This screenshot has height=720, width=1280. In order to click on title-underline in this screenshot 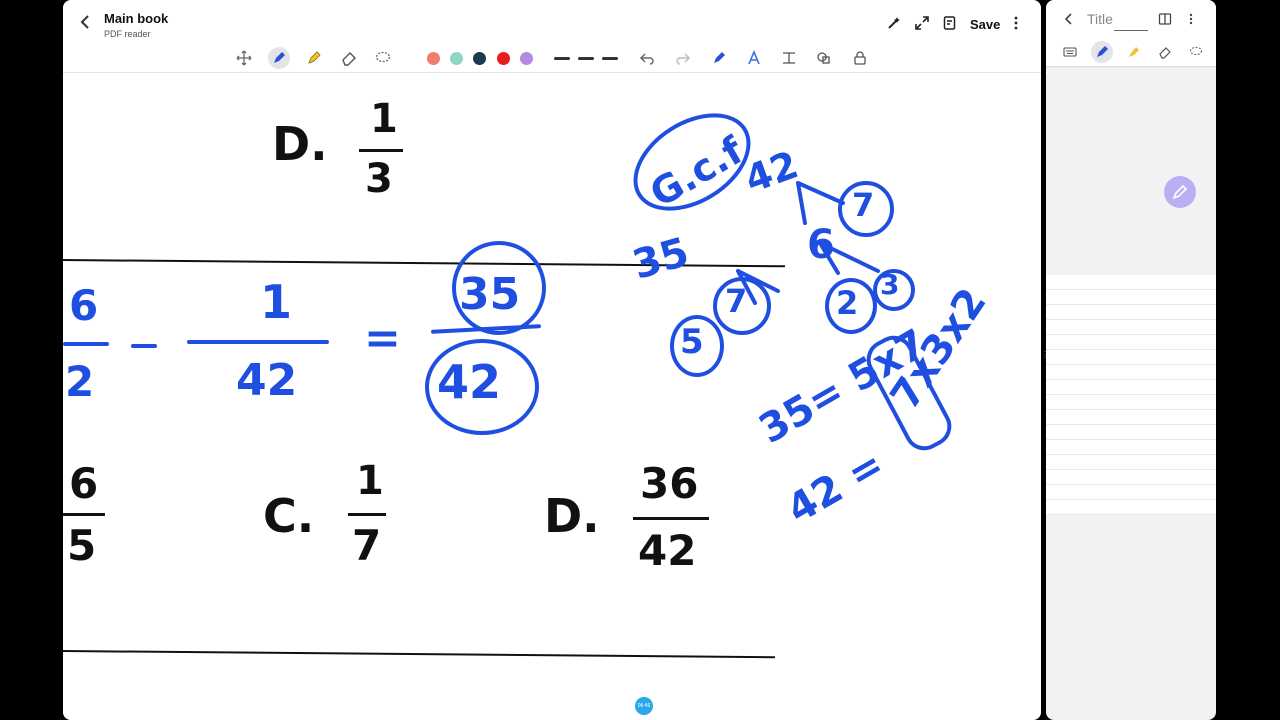, I will do `click(1131, 30)`.